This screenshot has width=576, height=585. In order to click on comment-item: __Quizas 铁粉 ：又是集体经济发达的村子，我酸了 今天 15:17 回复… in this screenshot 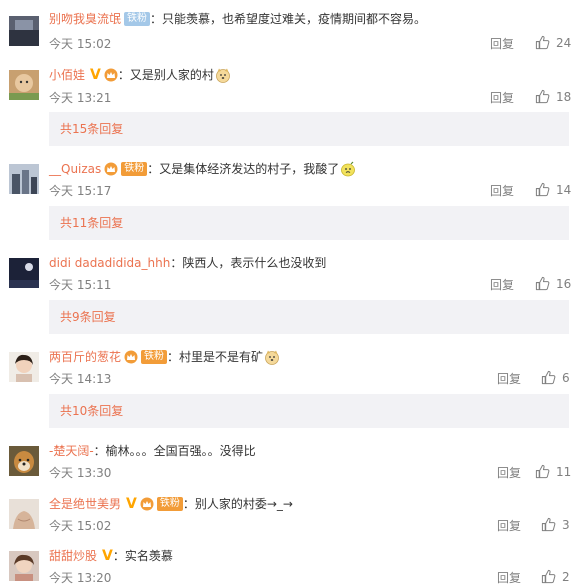, I will do `click(288, 182)`.